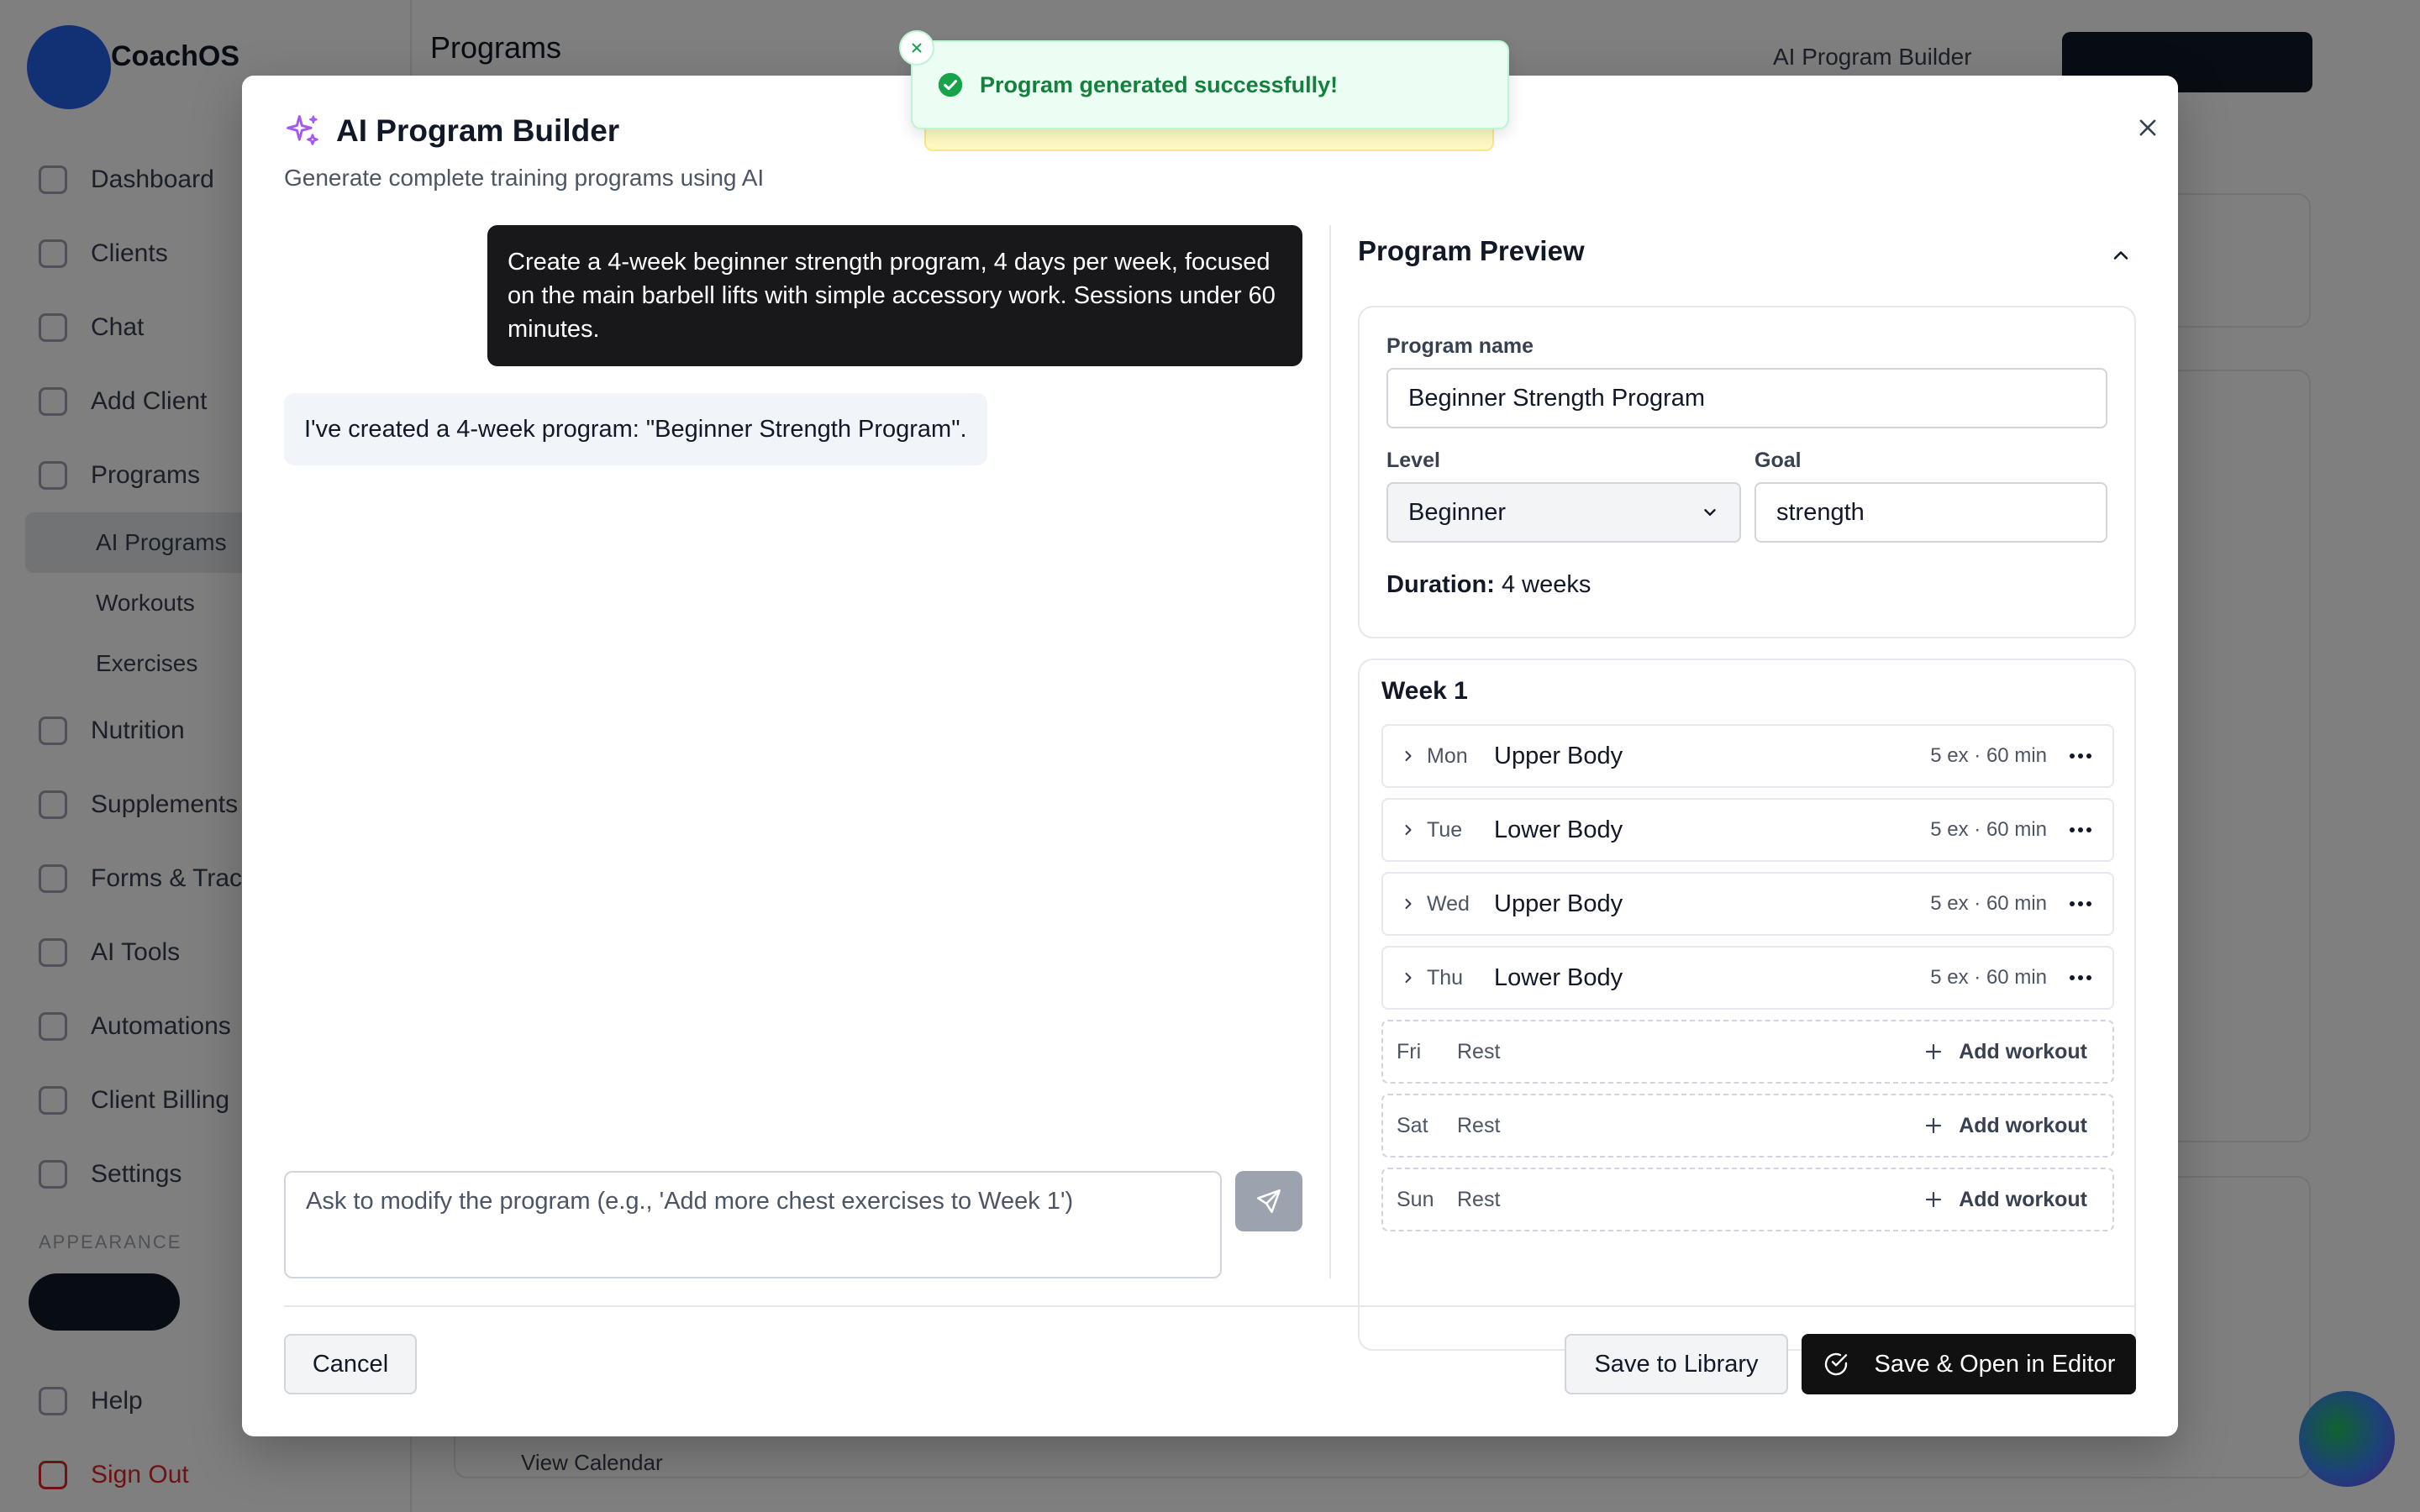 This screenshot has width=2420, height=1512. I want to click on toast-close-button, so click(916, 48).